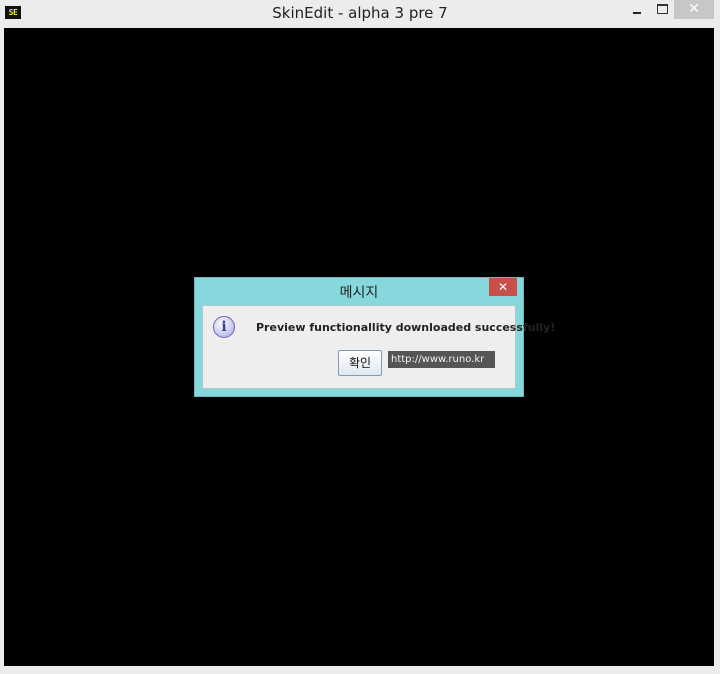 The width and height of the screenshot is (720, 674). I want to click on url-watermark: http://www.runo.kr, so click(441, 359).